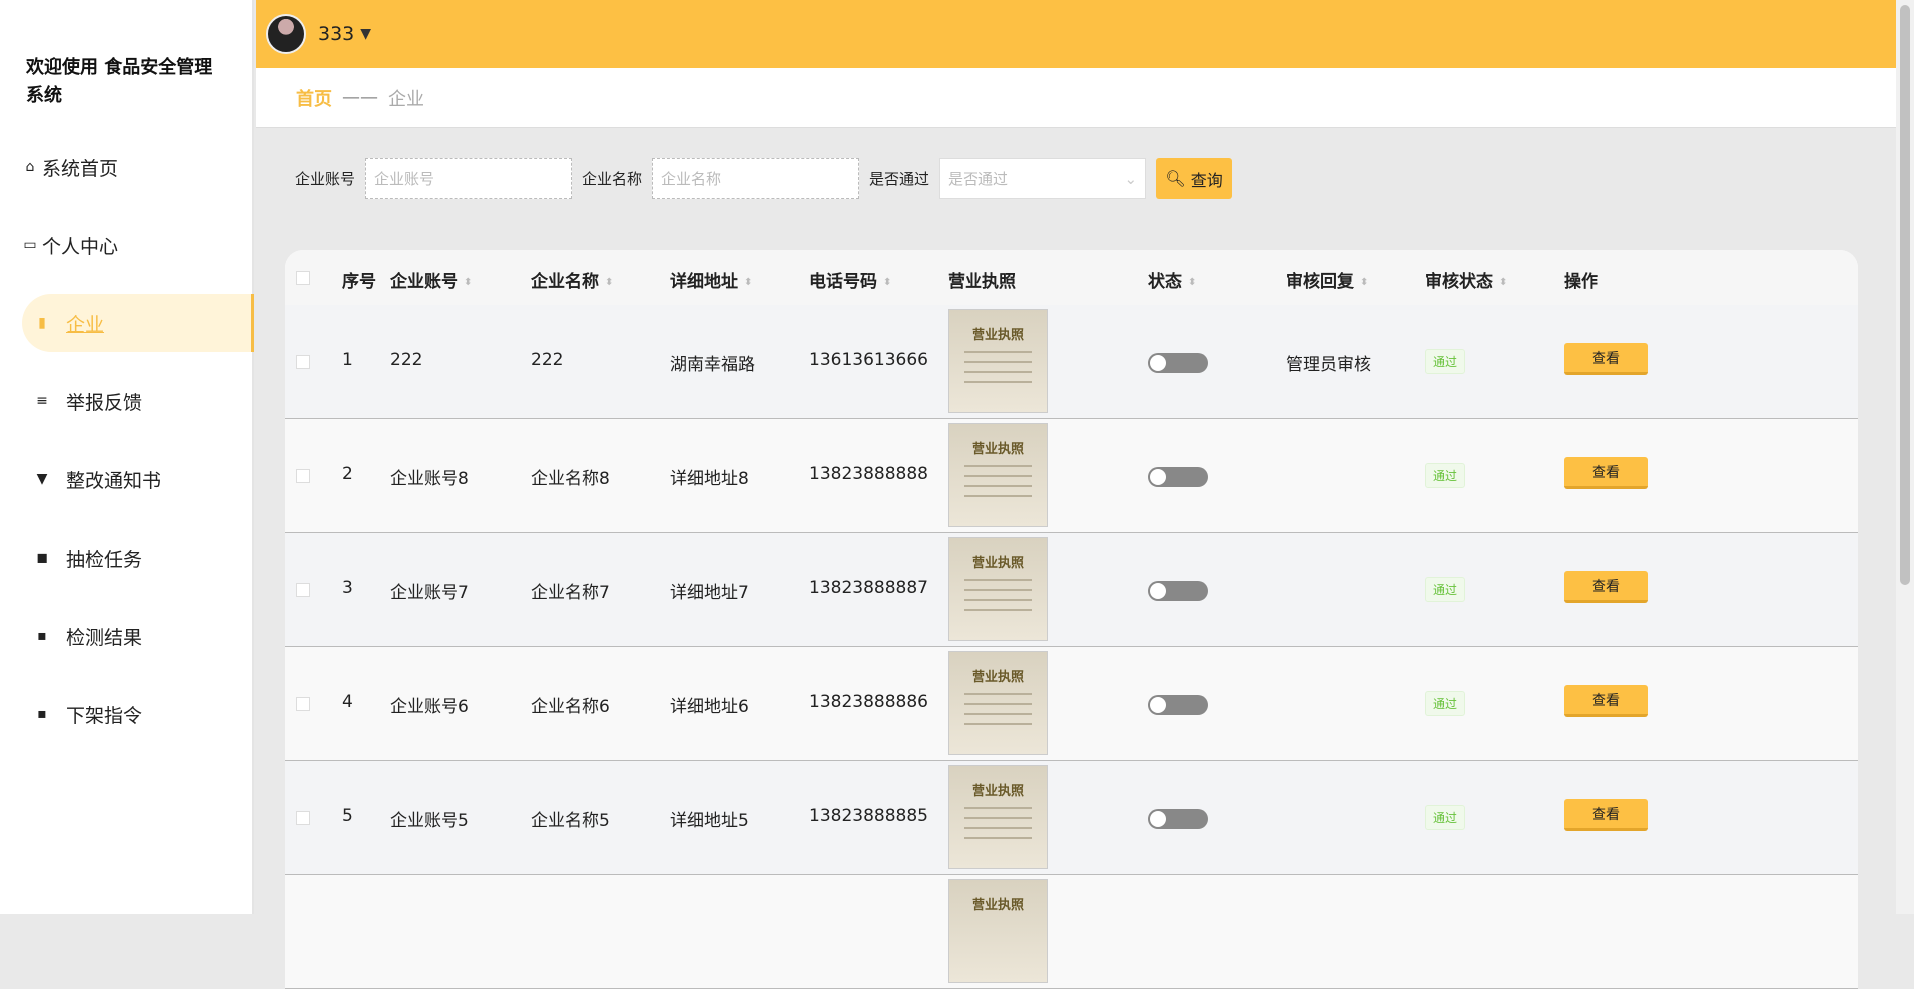  Describe the element at coordinates (314, 98) in the screenshot. I see `breadcrumb-home: 首页` at that location.